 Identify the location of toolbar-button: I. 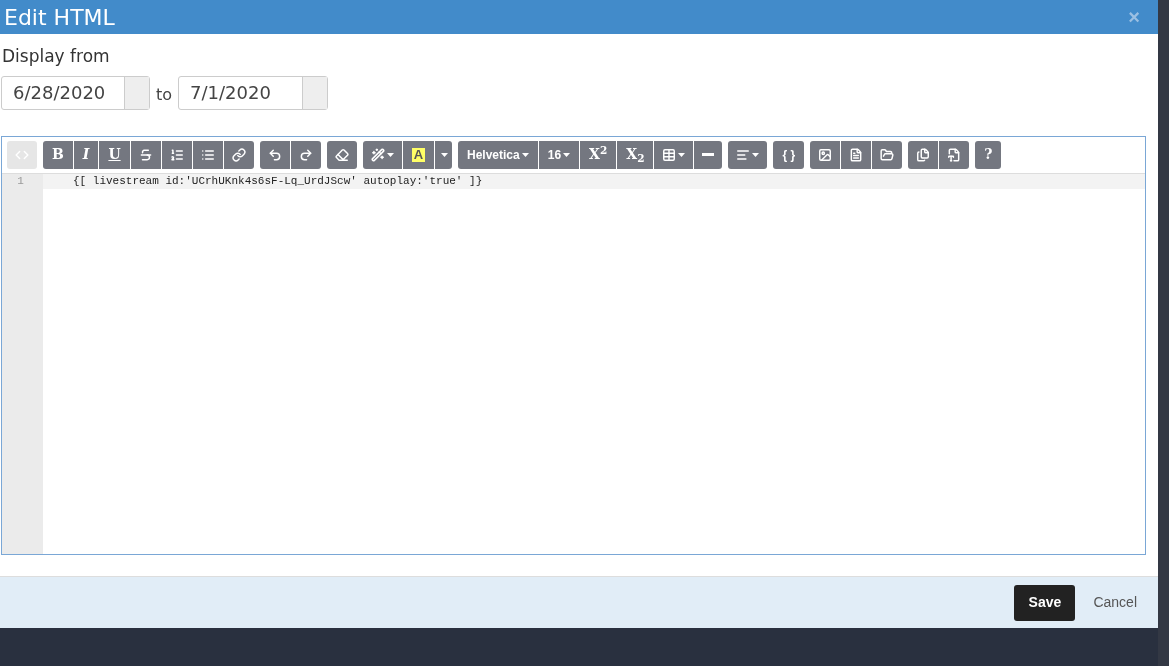
(86, 154).